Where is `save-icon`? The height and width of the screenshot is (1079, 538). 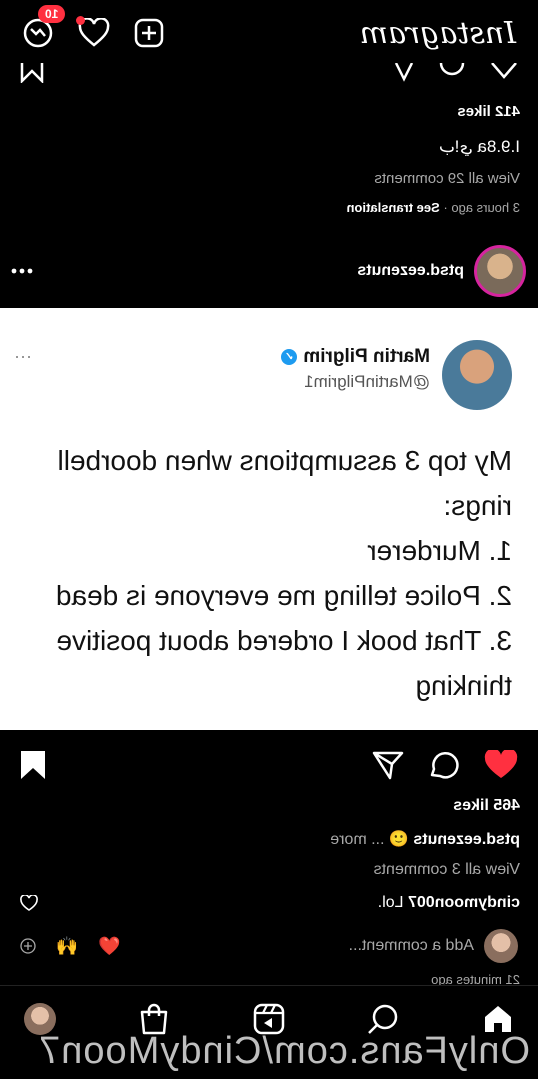 save-icon is located at coordinates (33, 765).